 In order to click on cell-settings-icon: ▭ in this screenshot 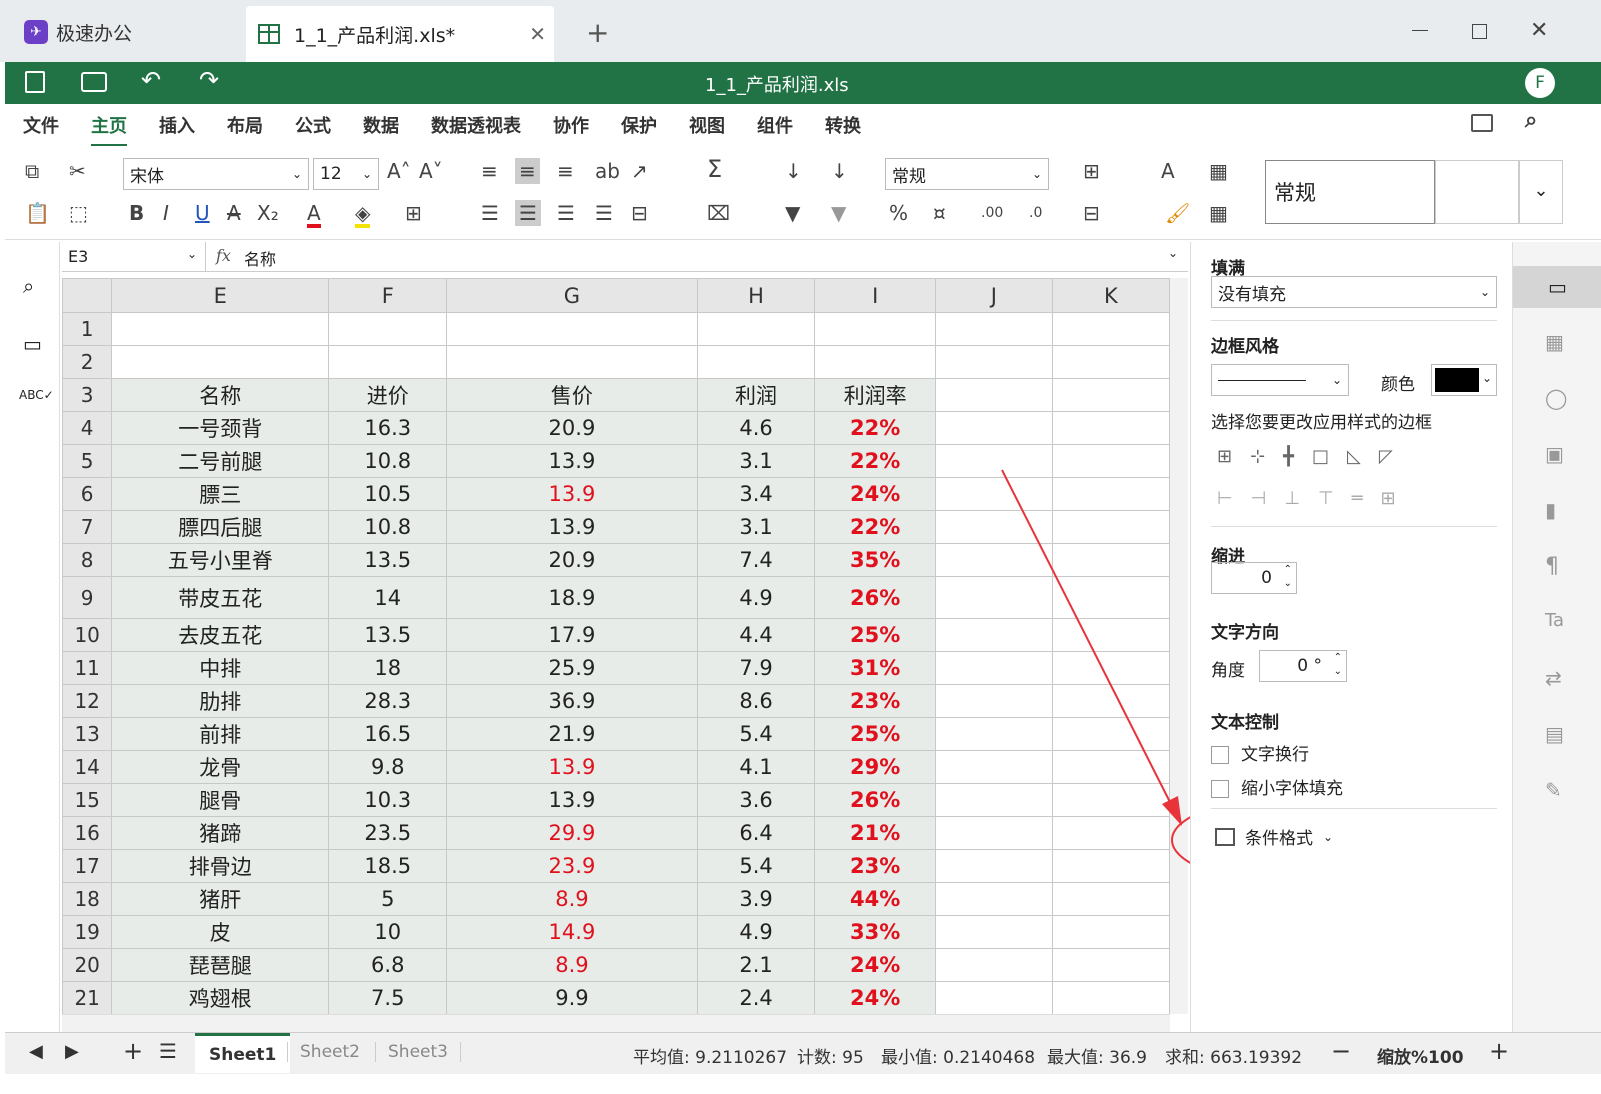, I will do `click(1557, 287)`.